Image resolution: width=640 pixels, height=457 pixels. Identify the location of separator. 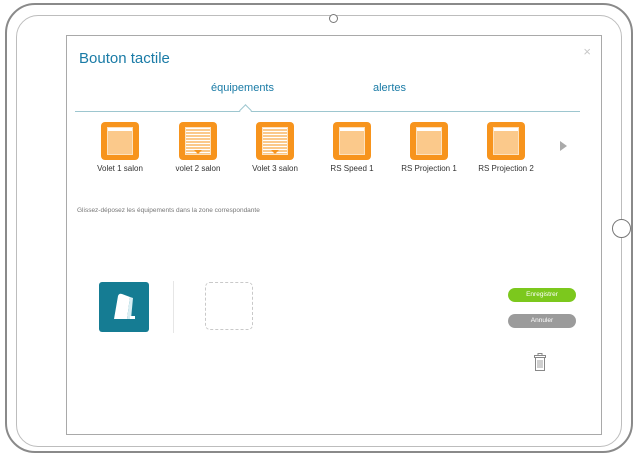
(173, 307).